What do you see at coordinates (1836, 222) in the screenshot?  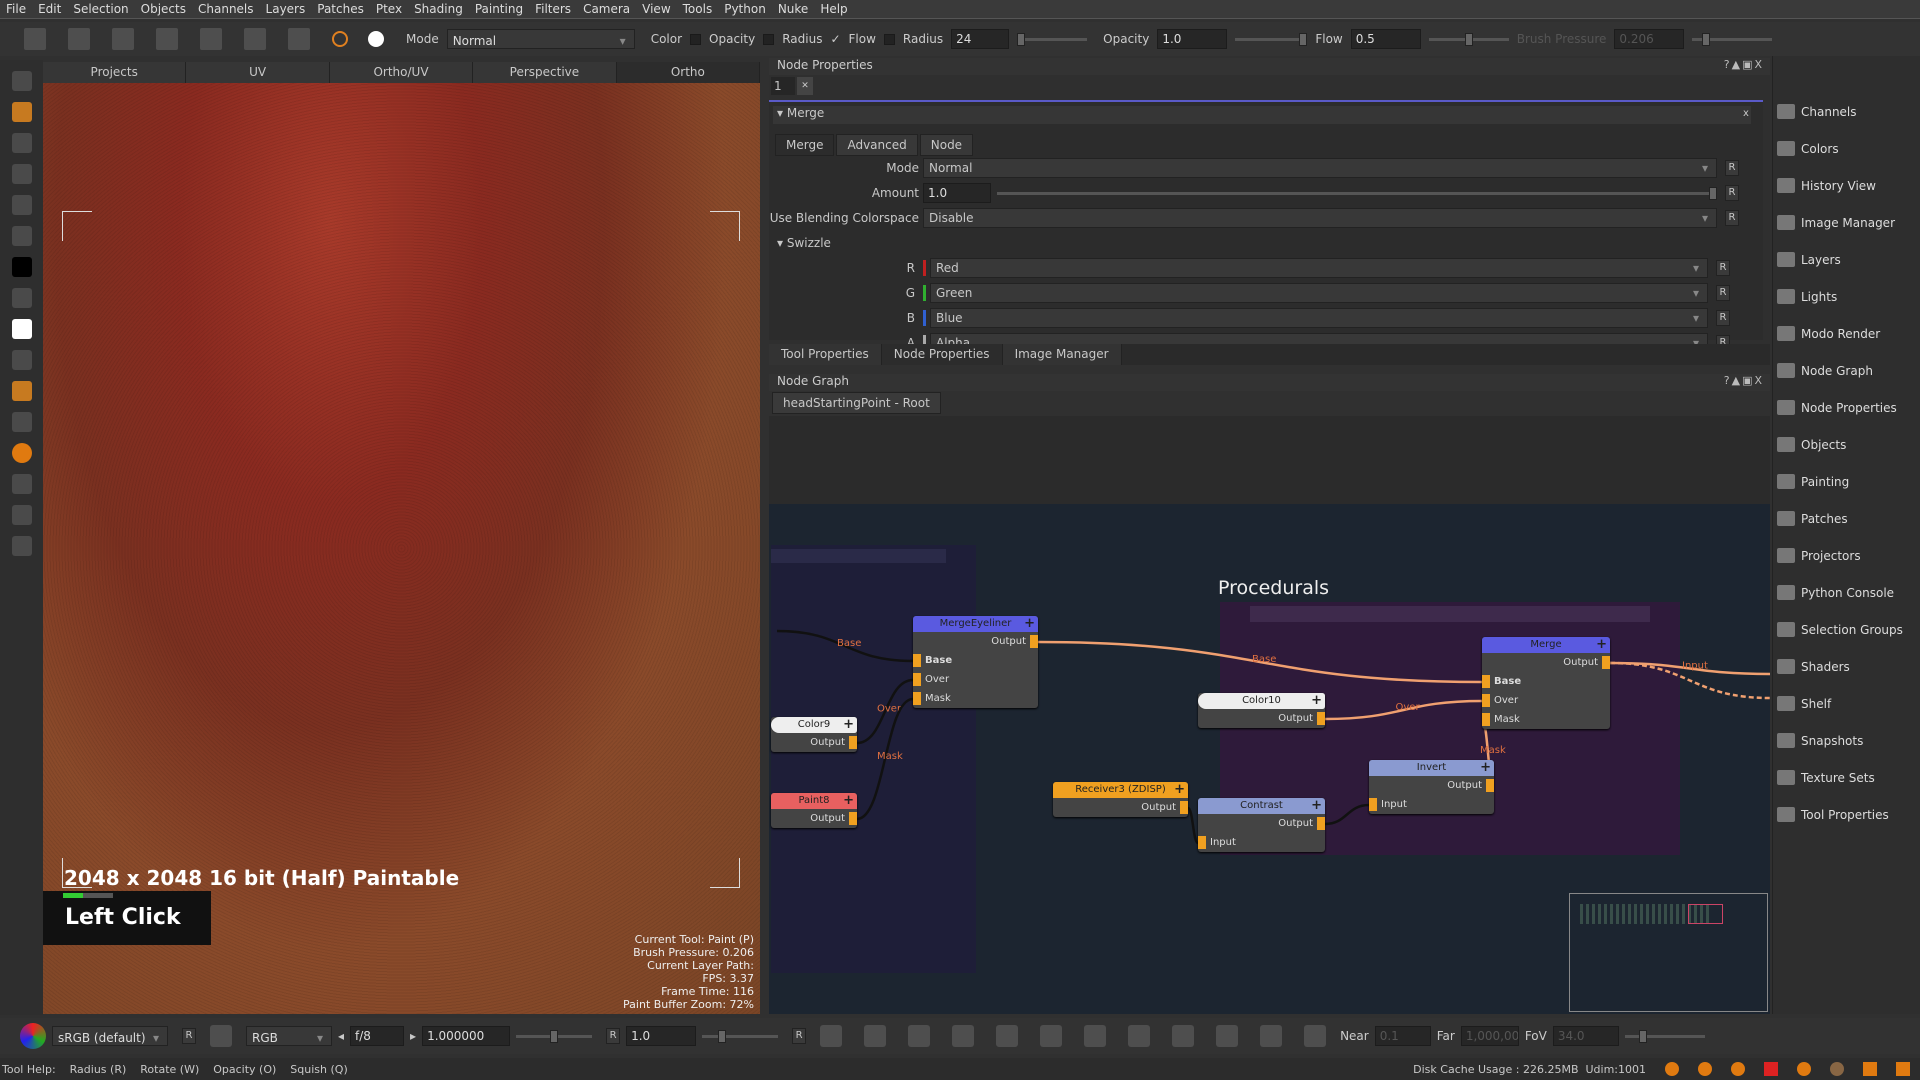 I see `sidebar-item-image-manager: Image Manager` at bounding box center [1836, 222].